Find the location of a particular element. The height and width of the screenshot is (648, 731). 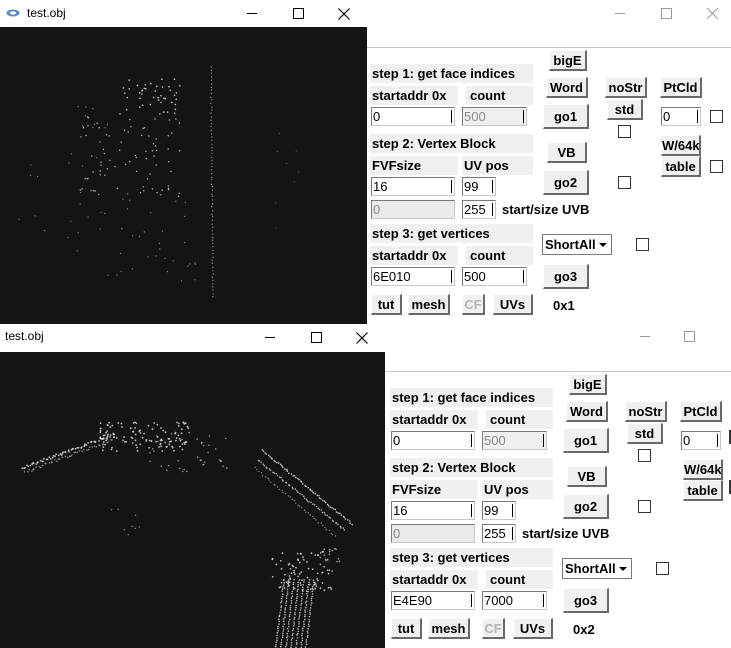

close-icon is located at coordinates (712, 13).